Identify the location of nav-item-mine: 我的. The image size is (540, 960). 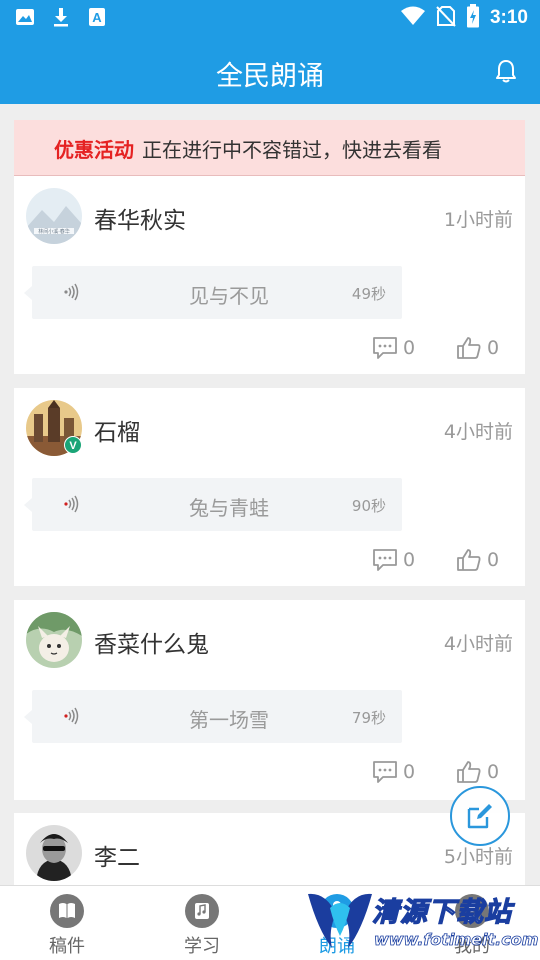
(472, 926).